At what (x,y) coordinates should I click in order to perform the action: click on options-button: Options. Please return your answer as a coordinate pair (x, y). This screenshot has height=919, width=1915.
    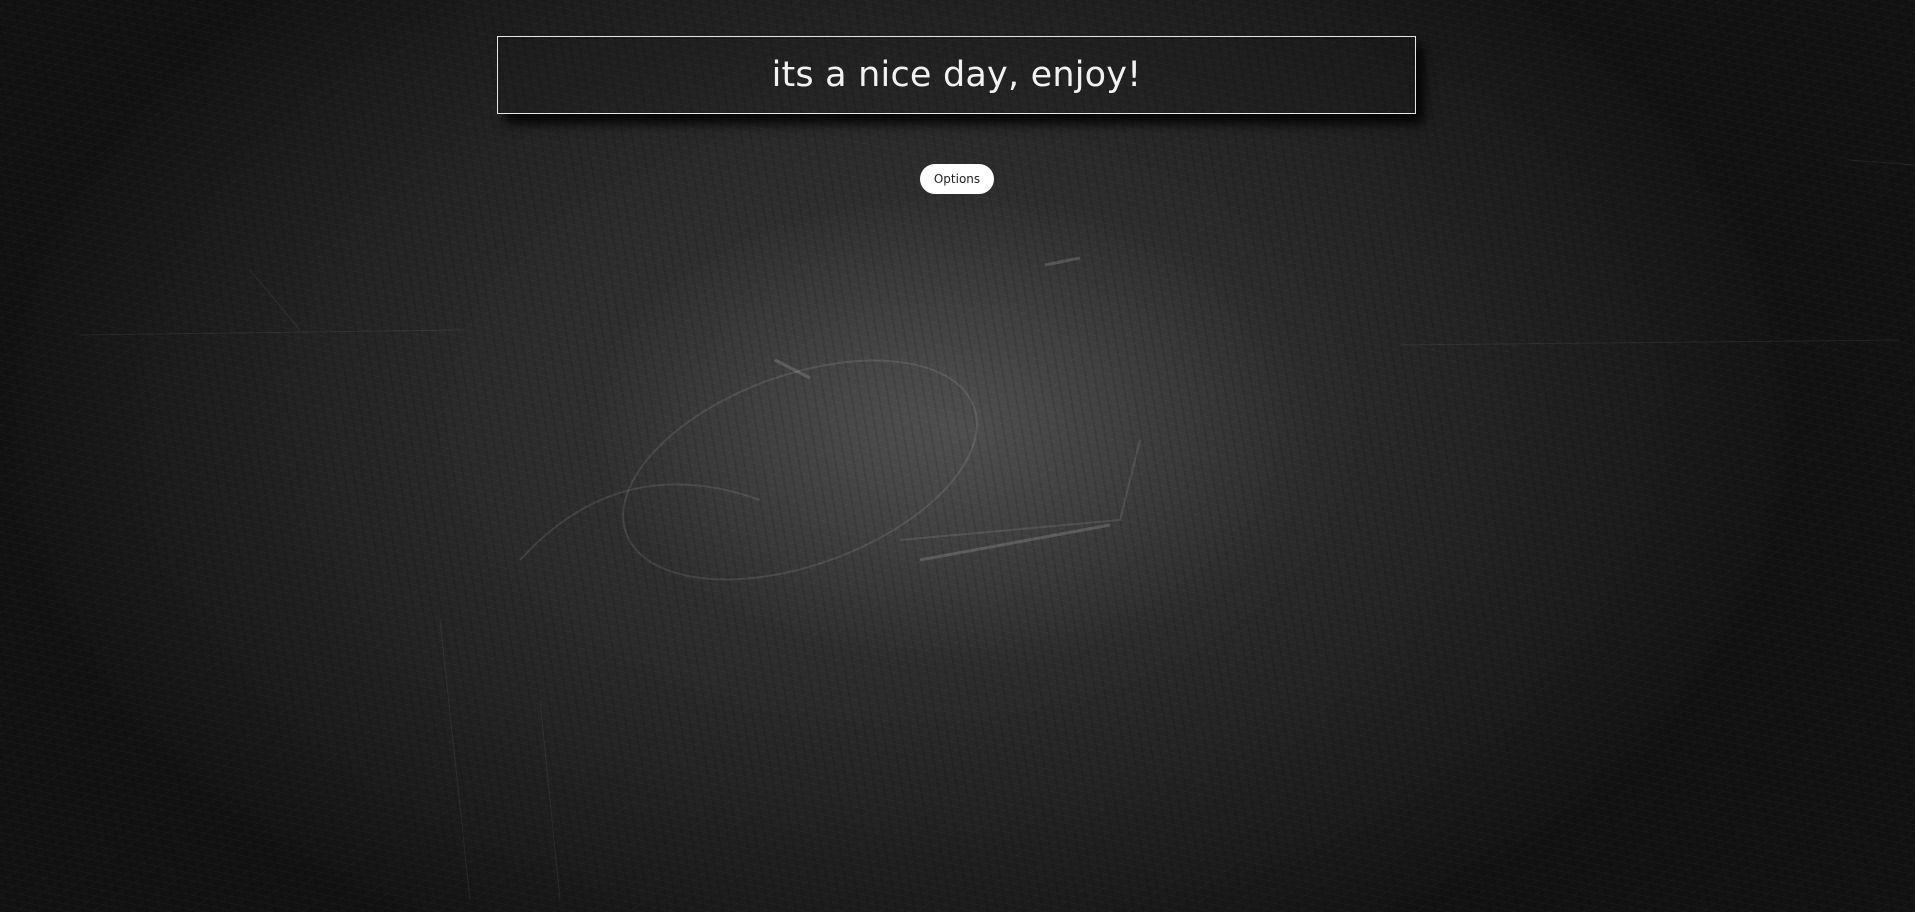
    Looking at the image, I should click on (957, 179).